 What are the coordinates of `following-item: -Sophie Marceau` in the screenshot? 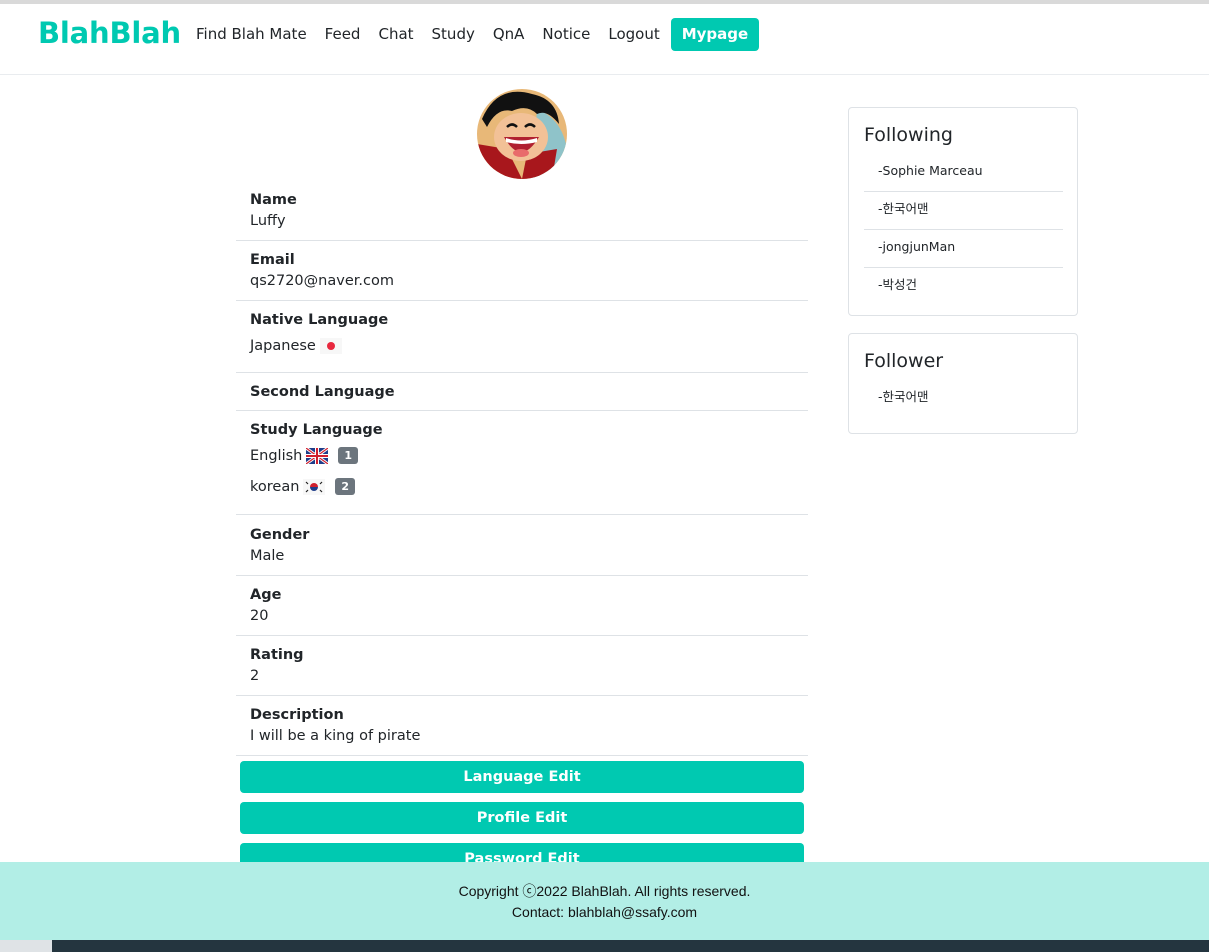 It's located at (963, 173).